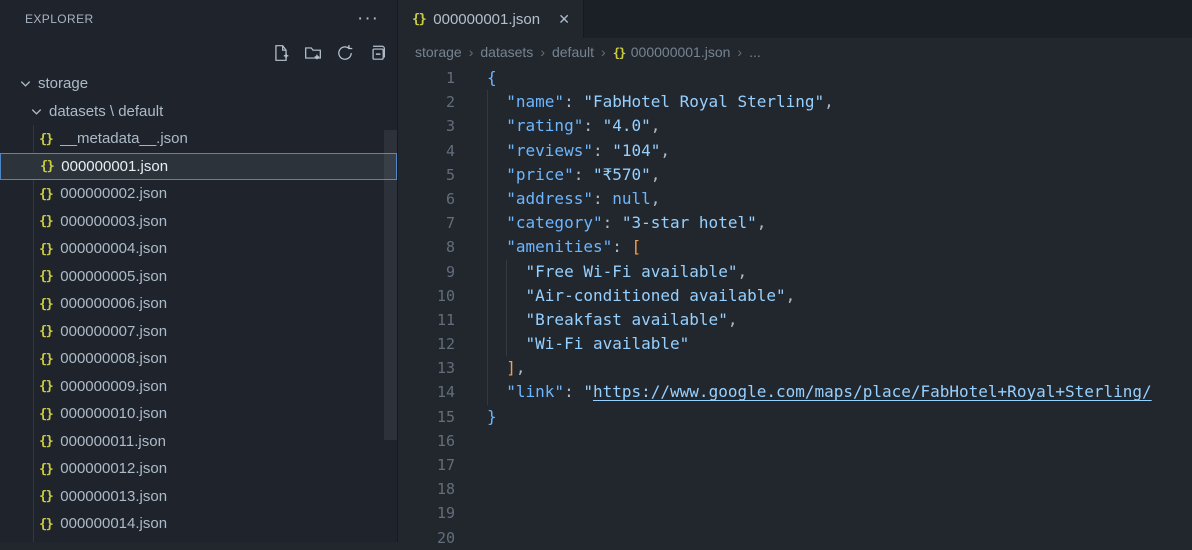 This screenshot has width=1192, height=550. I want to click on new-file-icon, so click(280, 53).